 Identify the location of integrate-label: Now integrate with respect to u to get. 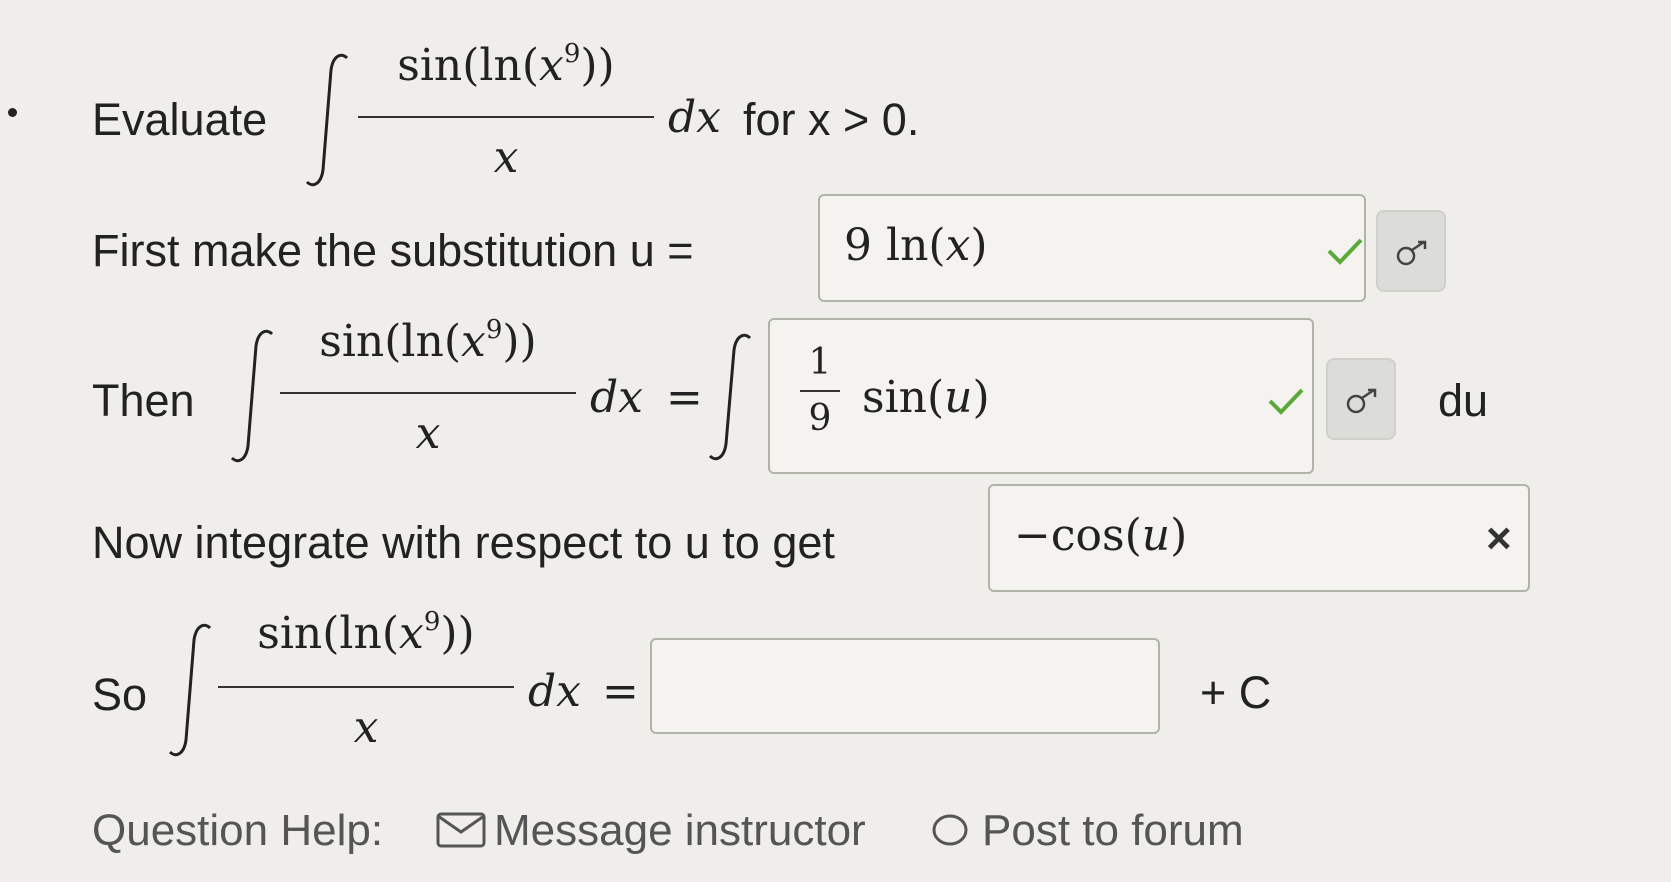
(463, 542).